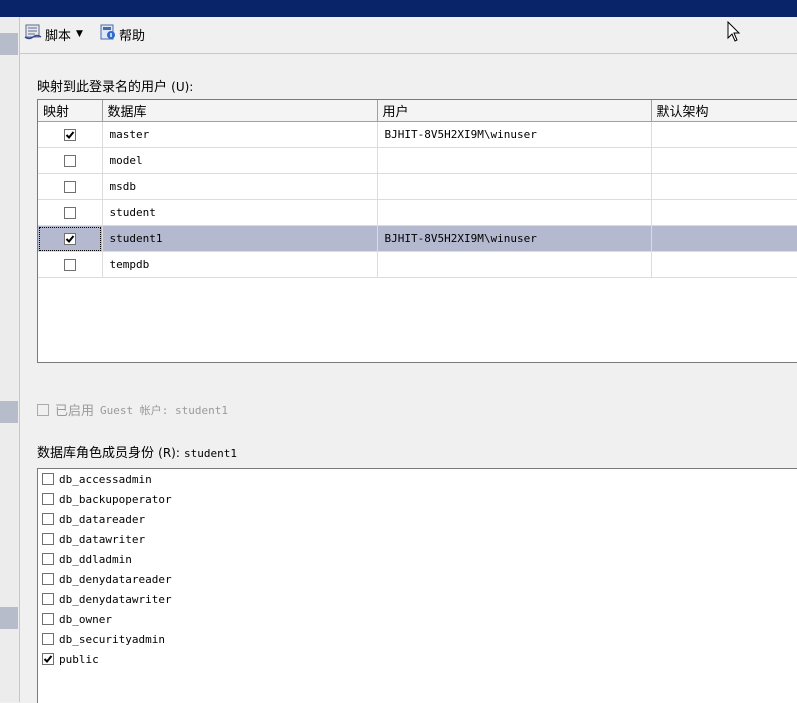 The width and height of the screenshot is (797, 703). I want to click on role-list-item: db_denydatawriter, so click(417, 599).